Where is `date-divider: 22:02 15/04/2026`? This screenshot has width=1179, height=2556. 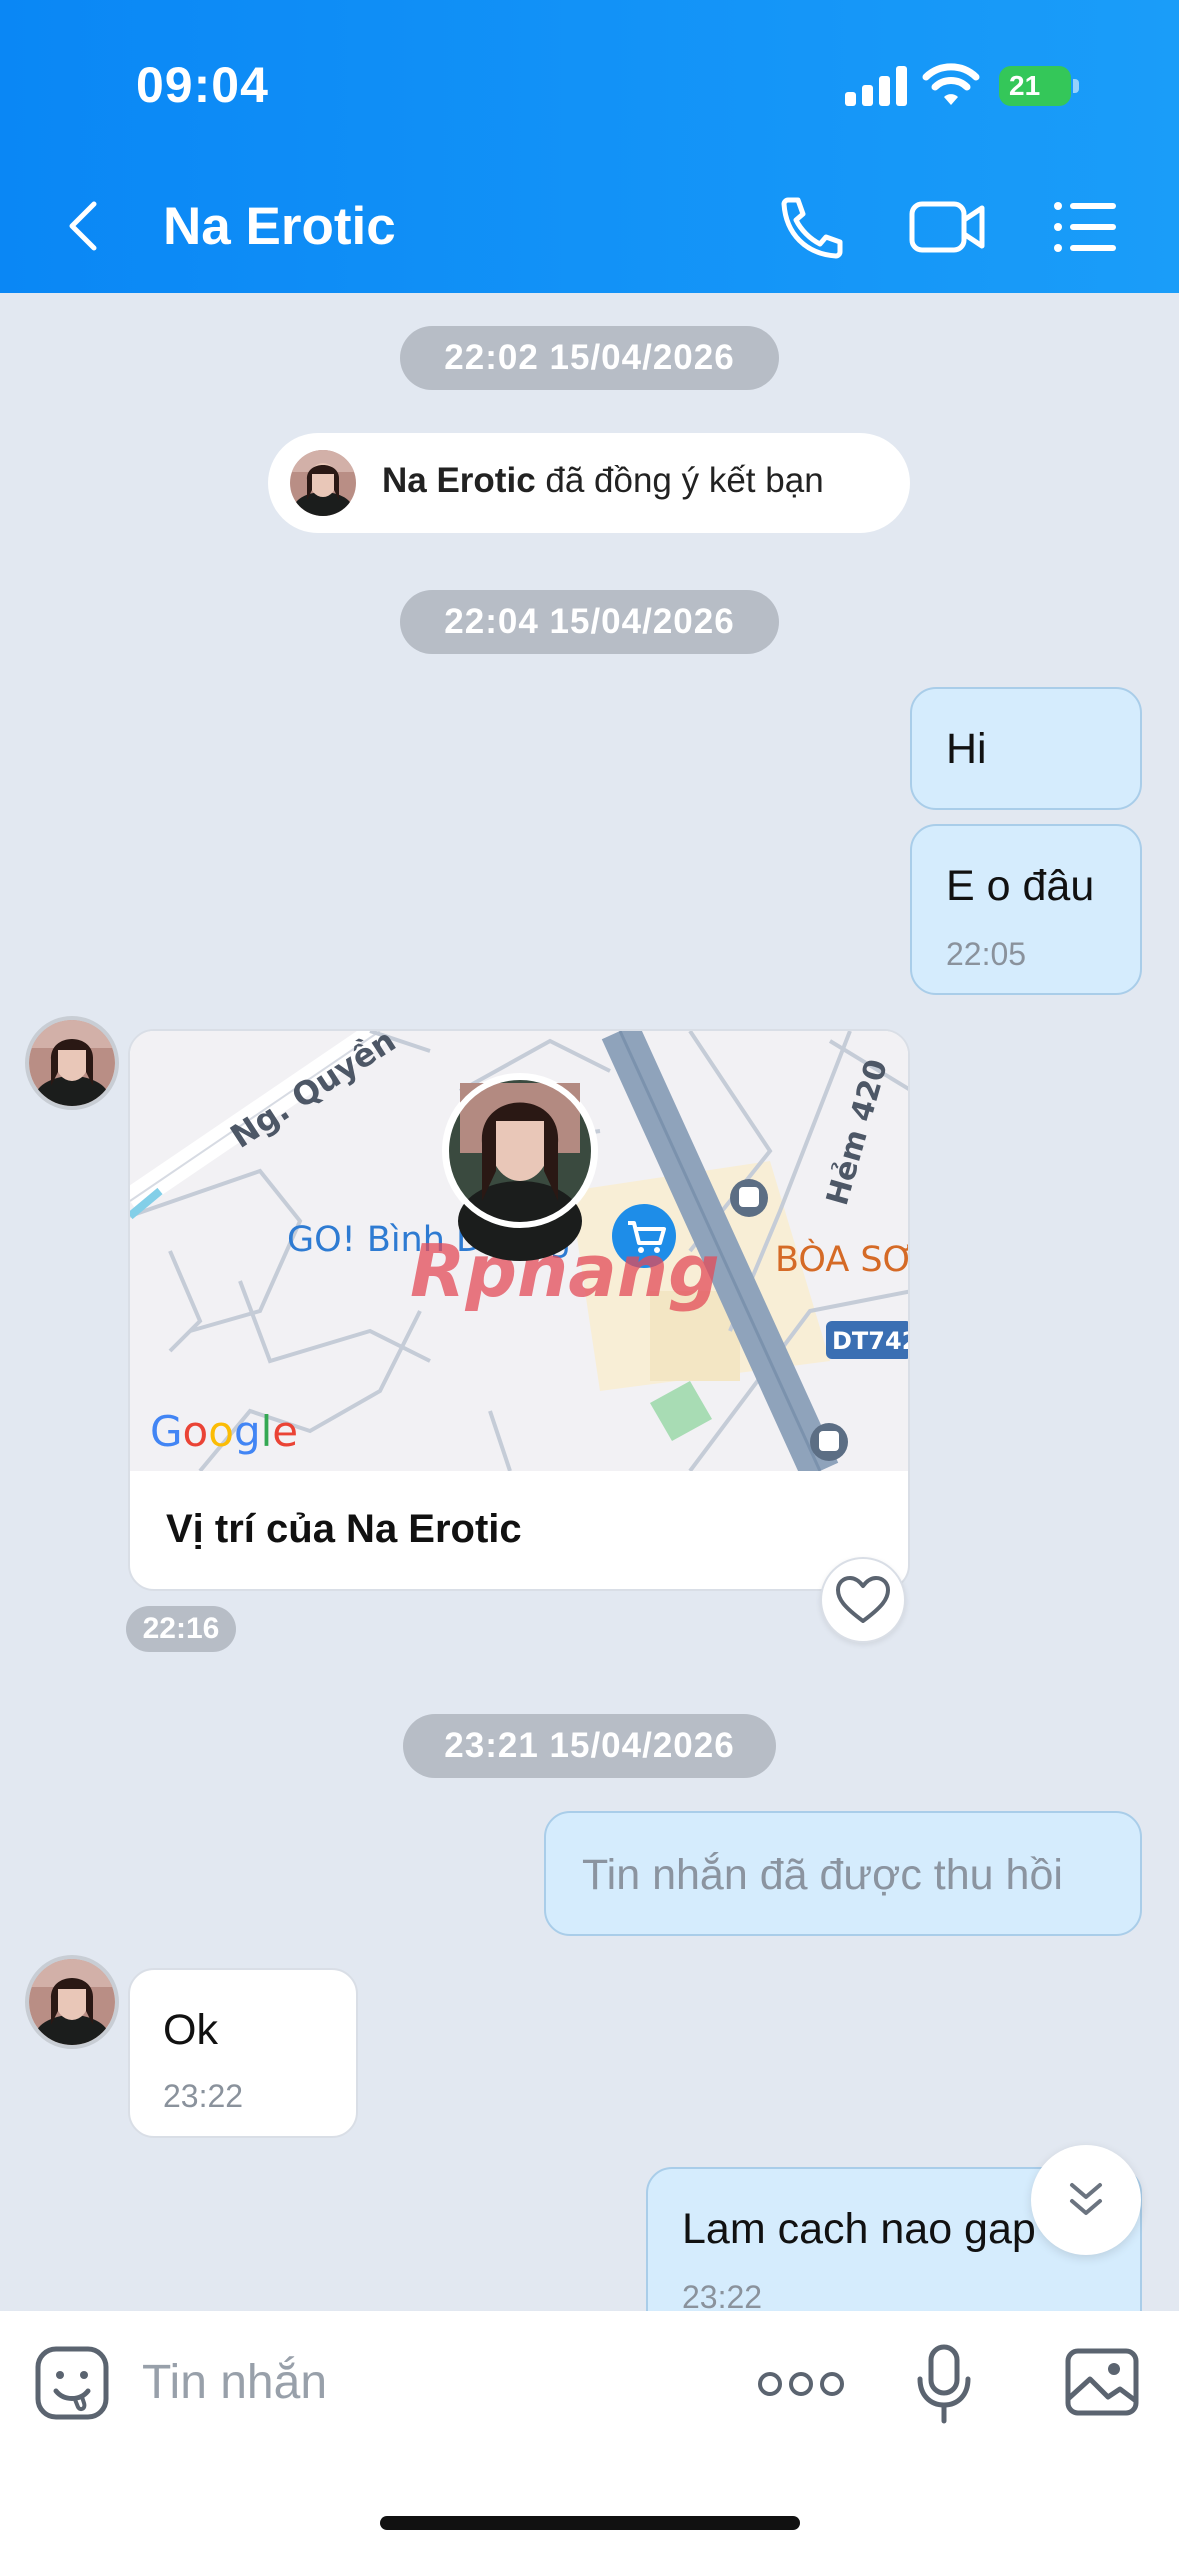
date-divider: 22:02 15/04/2026 is located at coordinates (589, 358).